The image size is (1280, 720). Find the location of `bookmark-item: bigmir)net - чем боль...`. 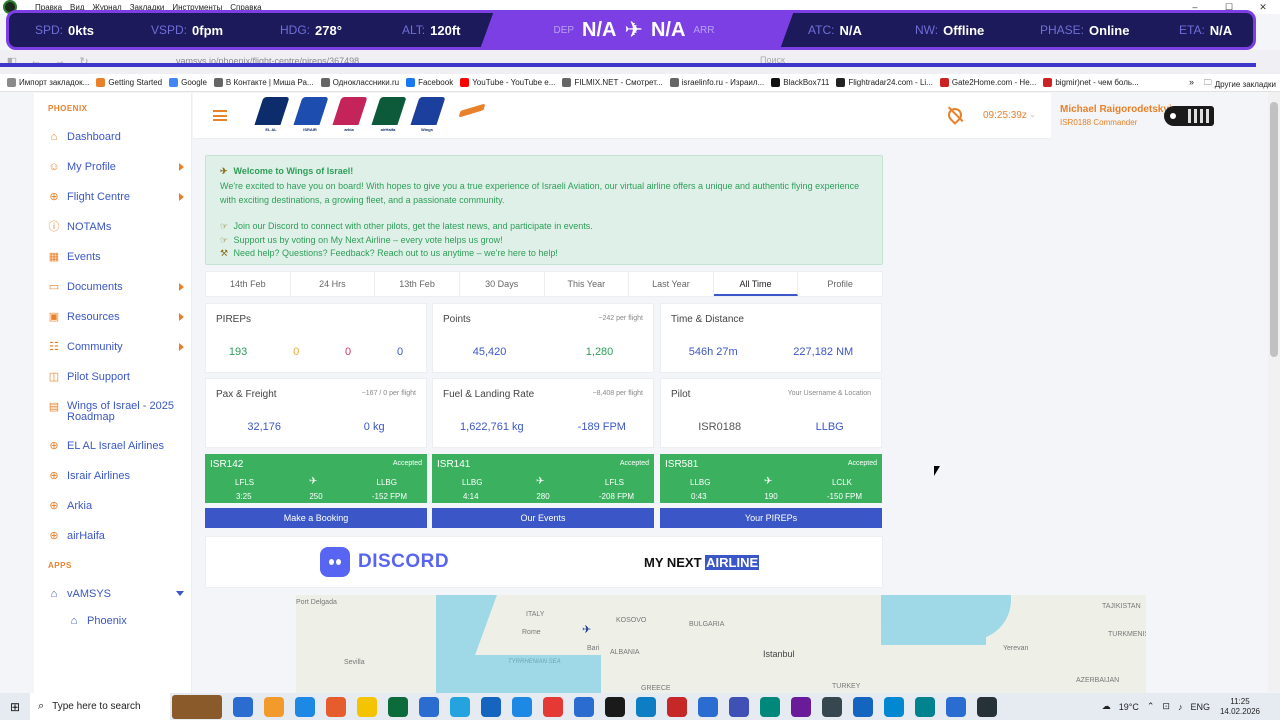

bookmark-item: bigmir)net - чем боль... is located at coordinates (1091, 82).